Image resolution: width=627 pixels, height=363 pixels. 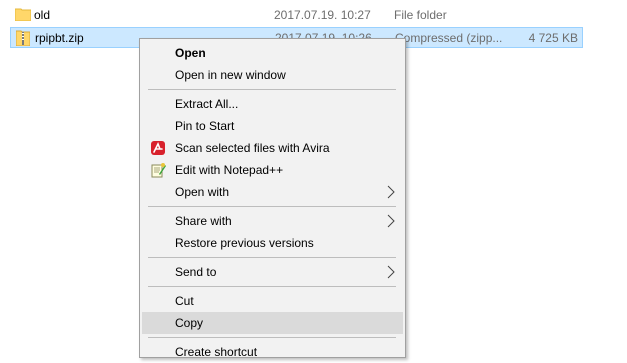 What do you see at coordinates (272, 352) in the screenshot?
I see `menu-item-create-shortcut: Create shortcut` at bounding box center [272, 352].